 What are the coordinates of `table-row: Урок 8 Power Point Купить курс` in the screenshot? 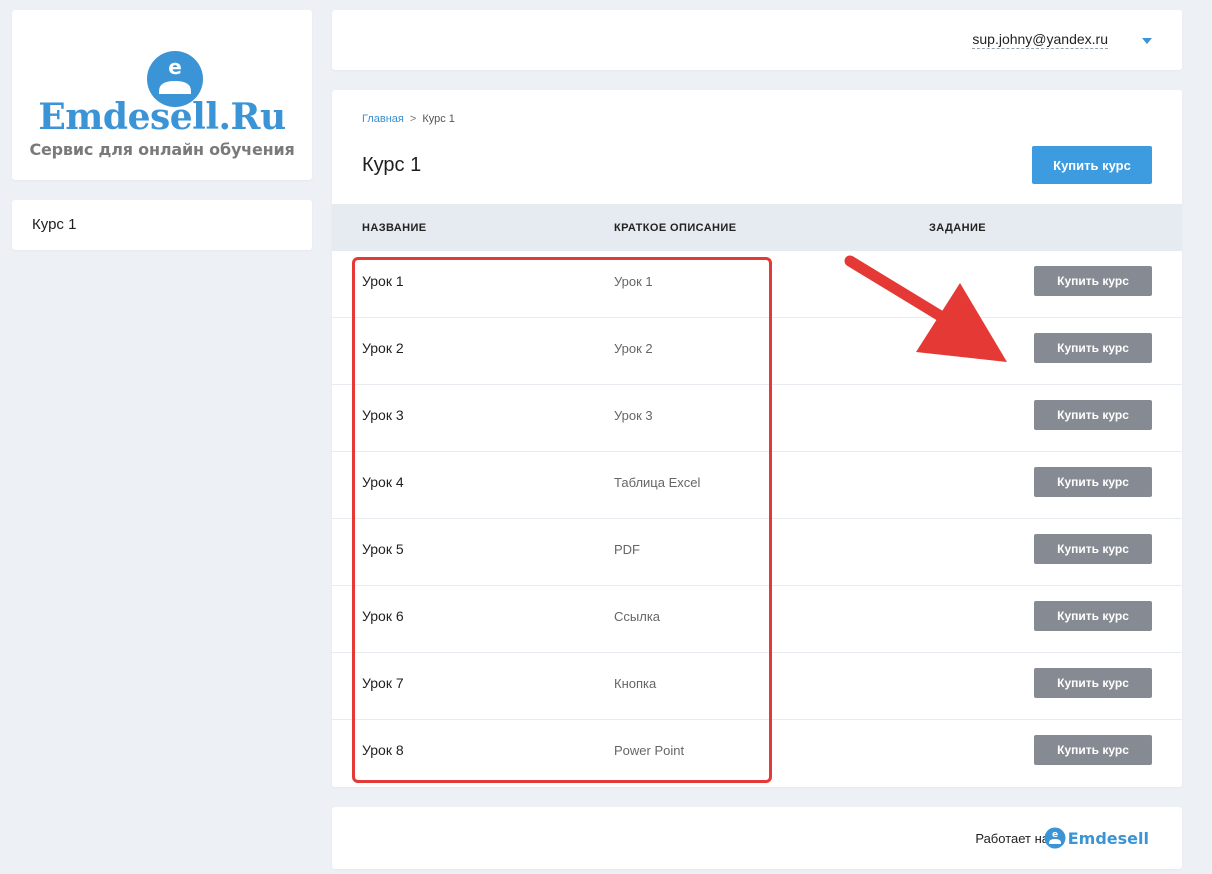 It's located at (757, 753).